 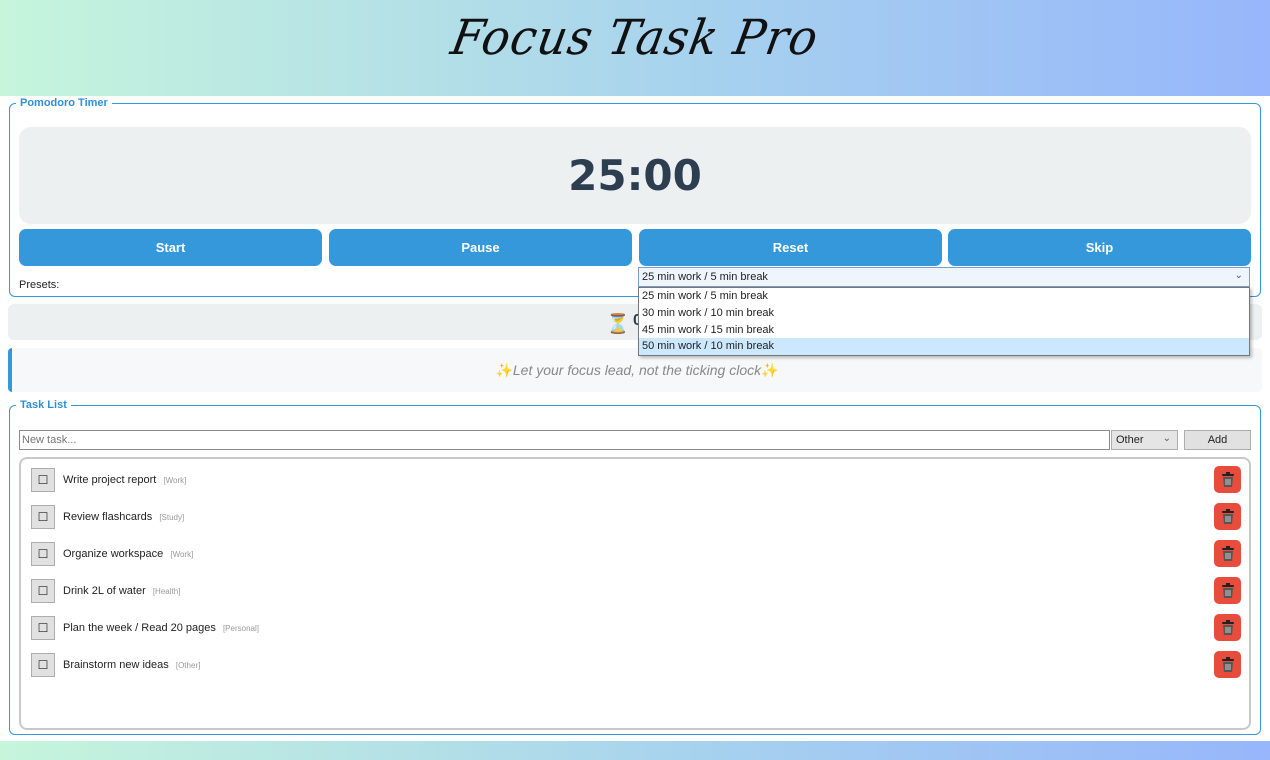 I want to click on task-title: Organize workspace, so click(x=113, y=554).